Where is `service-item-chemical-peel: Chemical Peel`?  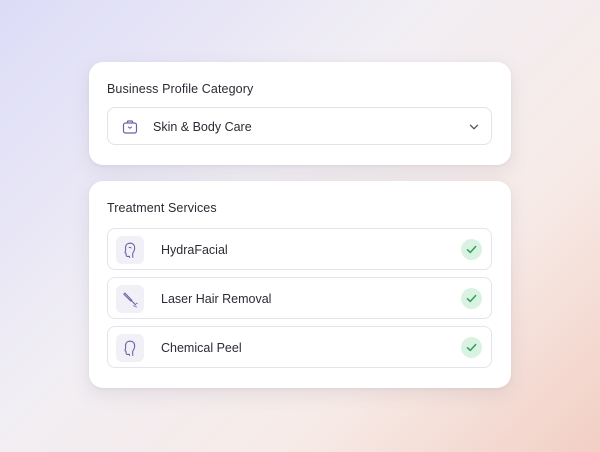 service-item-chemical-peel: Chemical Peel is located at coordinates (299, 347).